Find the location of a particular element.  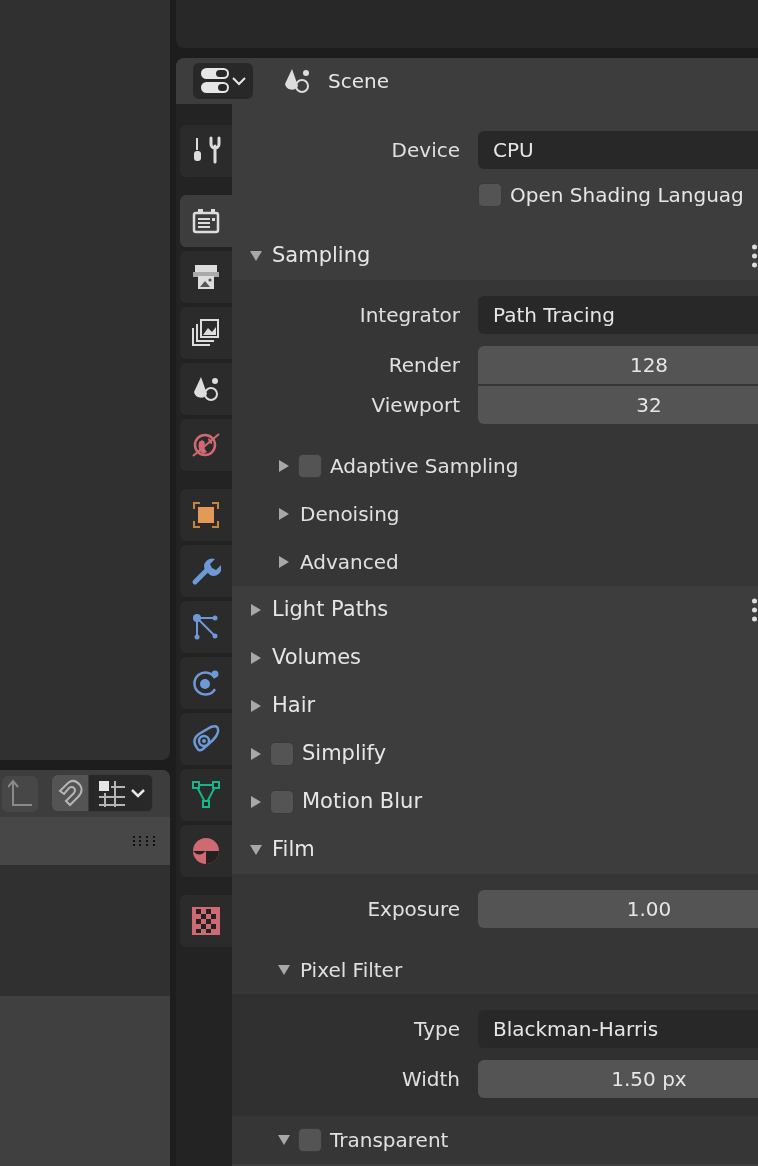

checkerboard-icon is located at coordinates (206, 921).